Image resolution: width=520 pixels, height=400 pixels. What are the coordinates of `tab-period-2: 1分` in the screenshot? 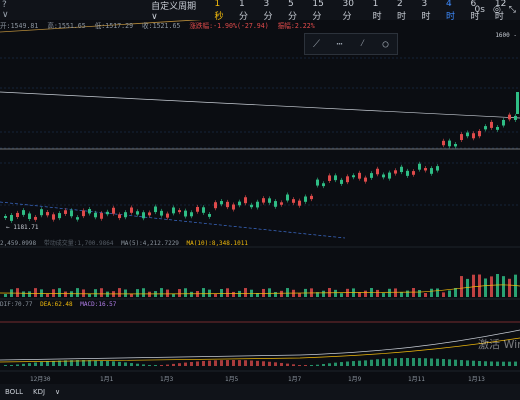 It's located at (246, 11).